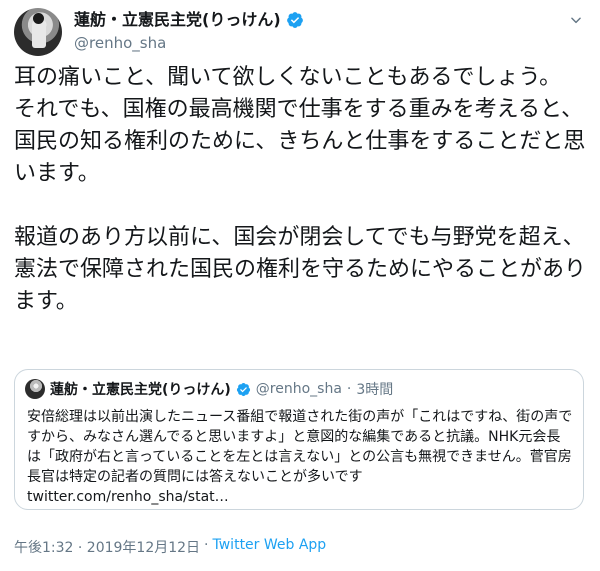  I want to click on quoted-time: 3時間, so click(375, 390).